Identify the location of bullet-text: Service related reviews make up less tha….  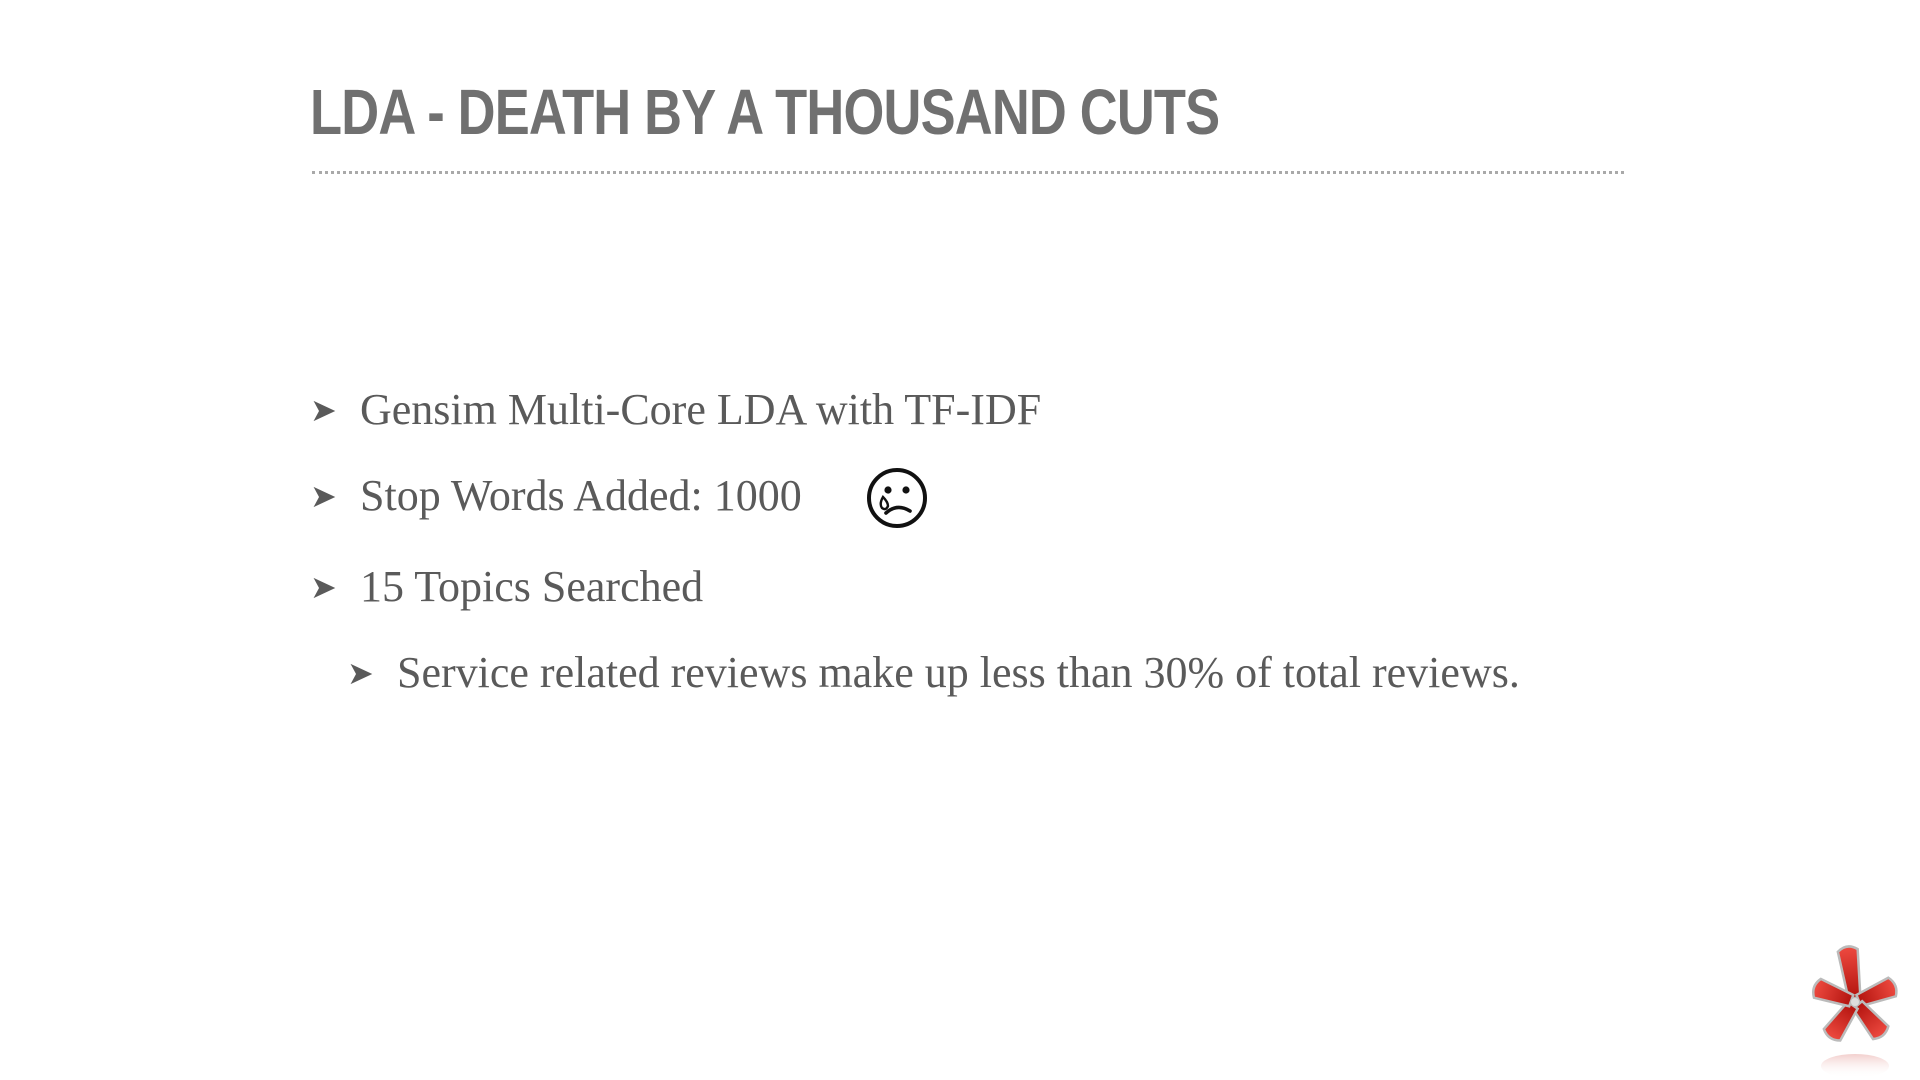
(958, 672).